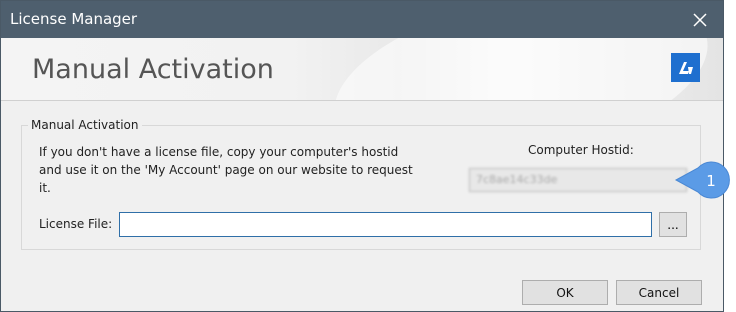  Describe the element at coordinates (659, 292) in the screenshot. I see `cancel-button: Cancel` at that location.